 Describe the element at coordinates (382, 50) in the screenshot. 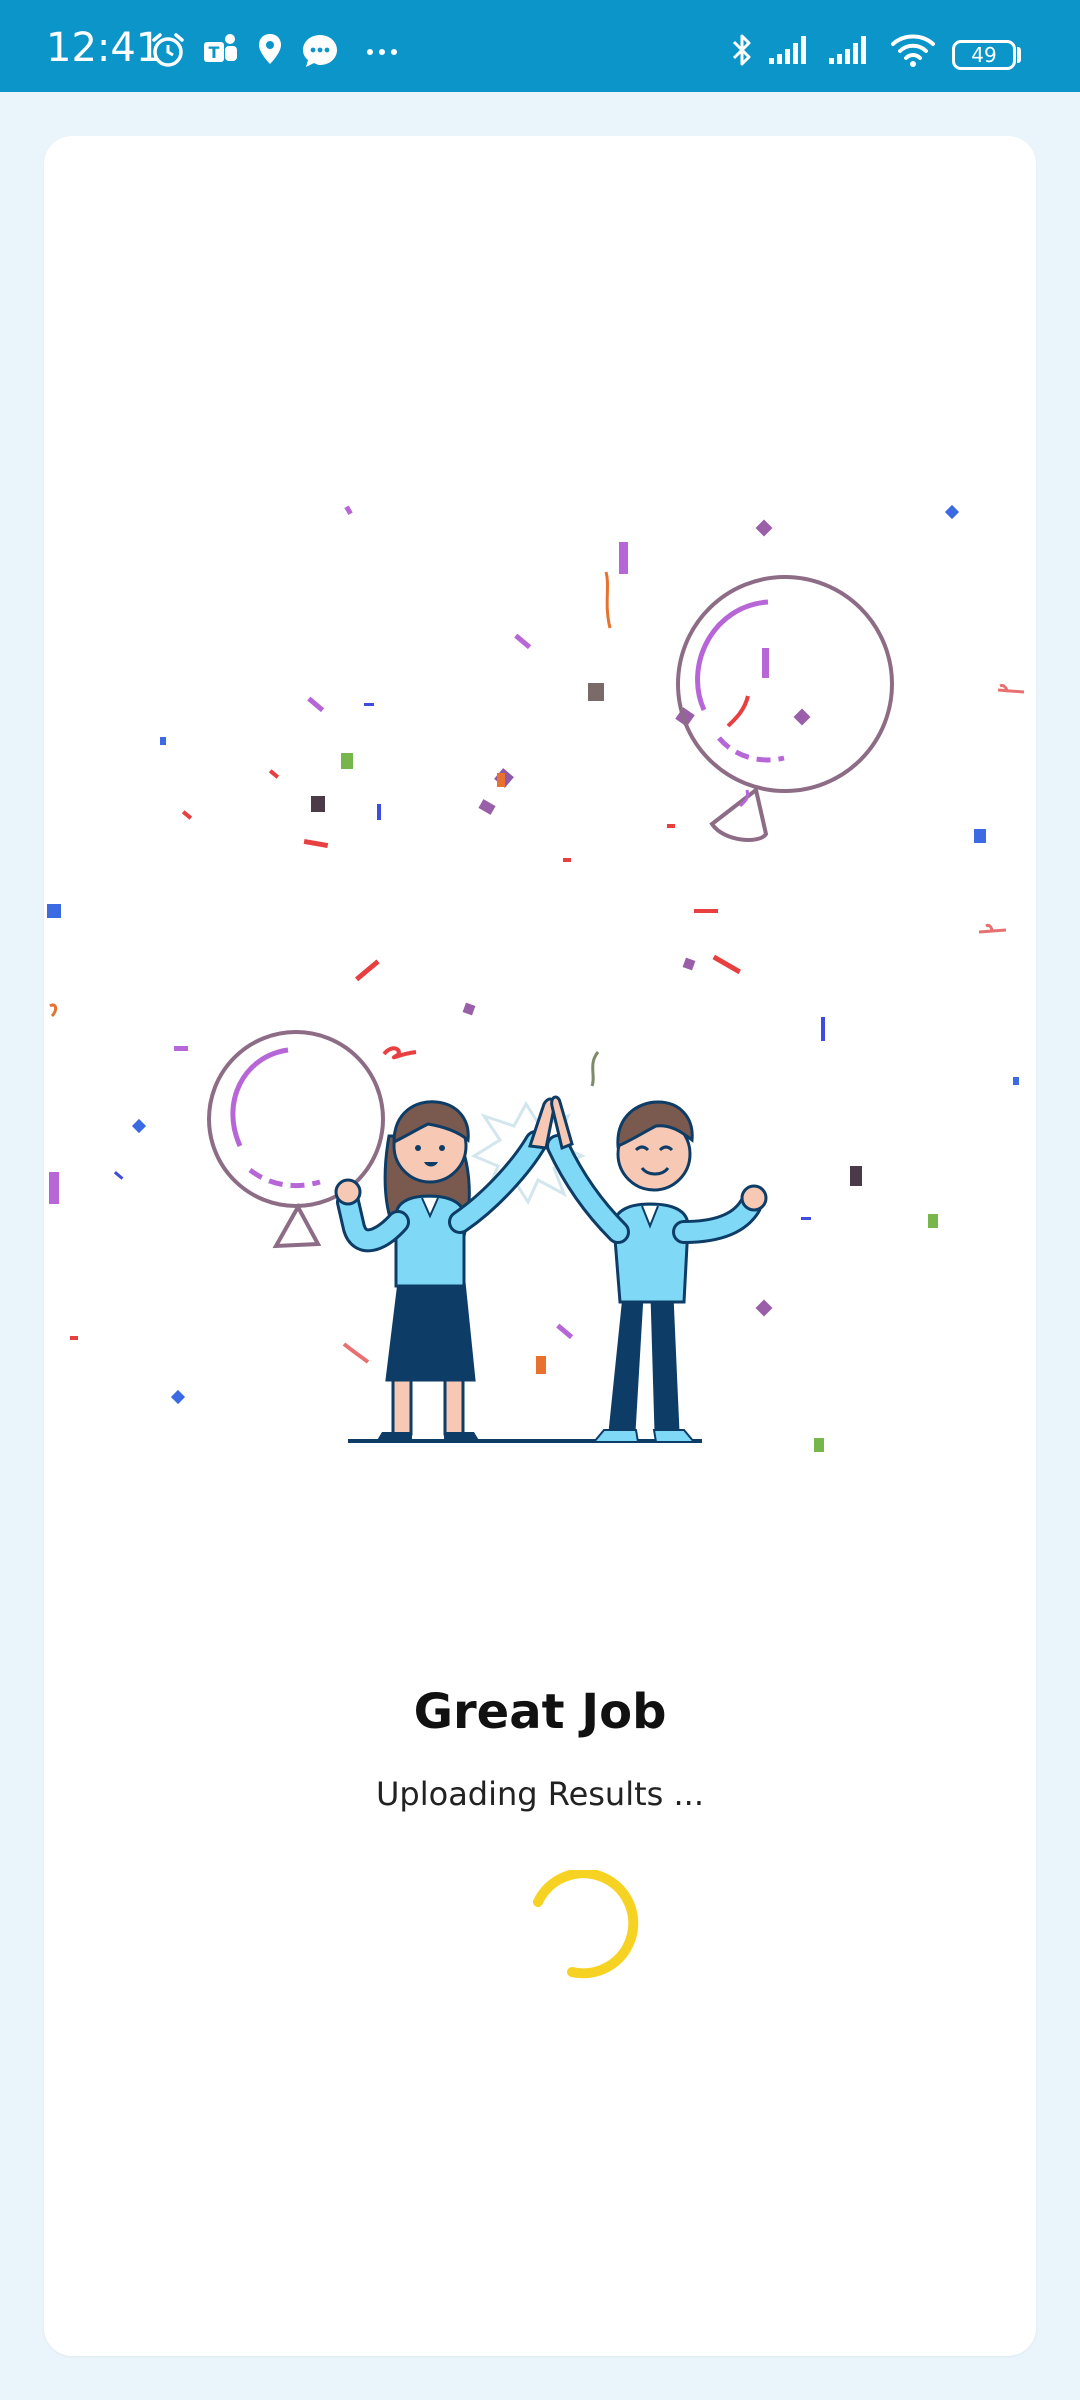

I see `more-icon` at that location.